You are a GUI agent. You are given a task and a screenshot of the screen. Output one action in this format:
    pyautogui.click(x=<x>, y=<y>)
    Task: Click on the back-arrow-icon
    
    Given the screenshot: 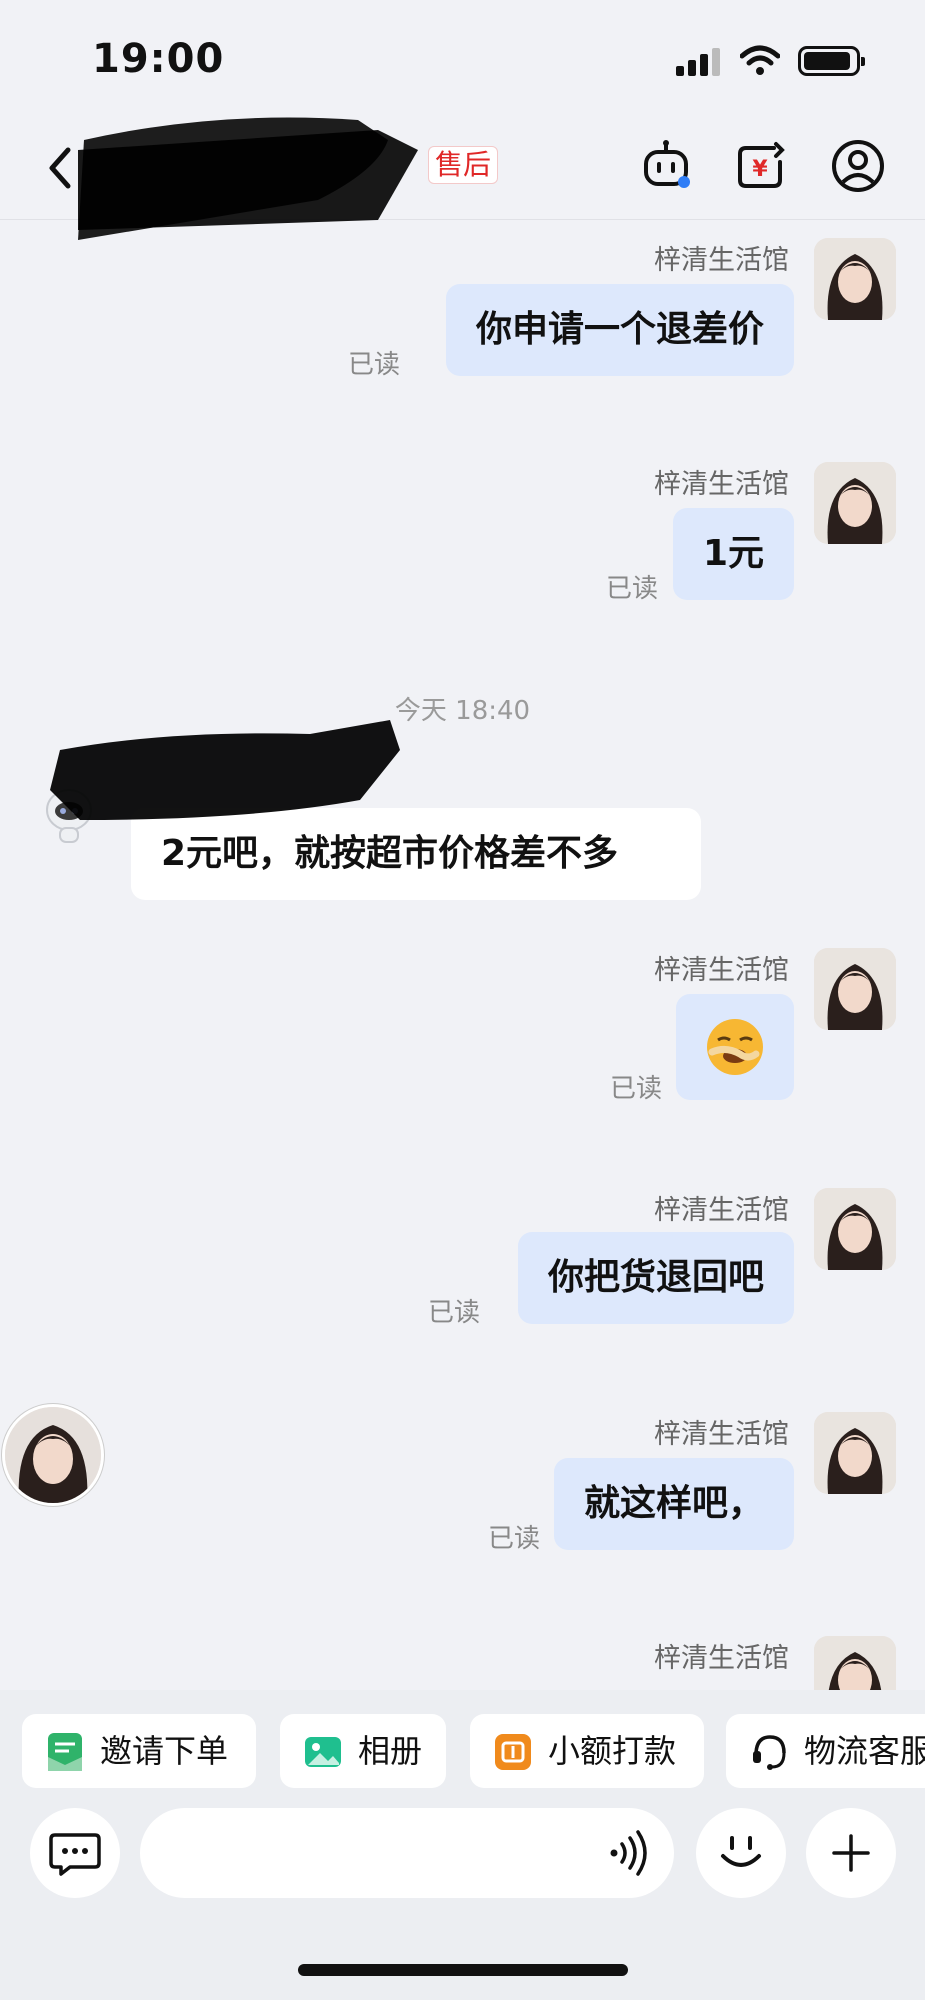 What is the action you would take?
    pyautogui.click(x=60, y=168)
    